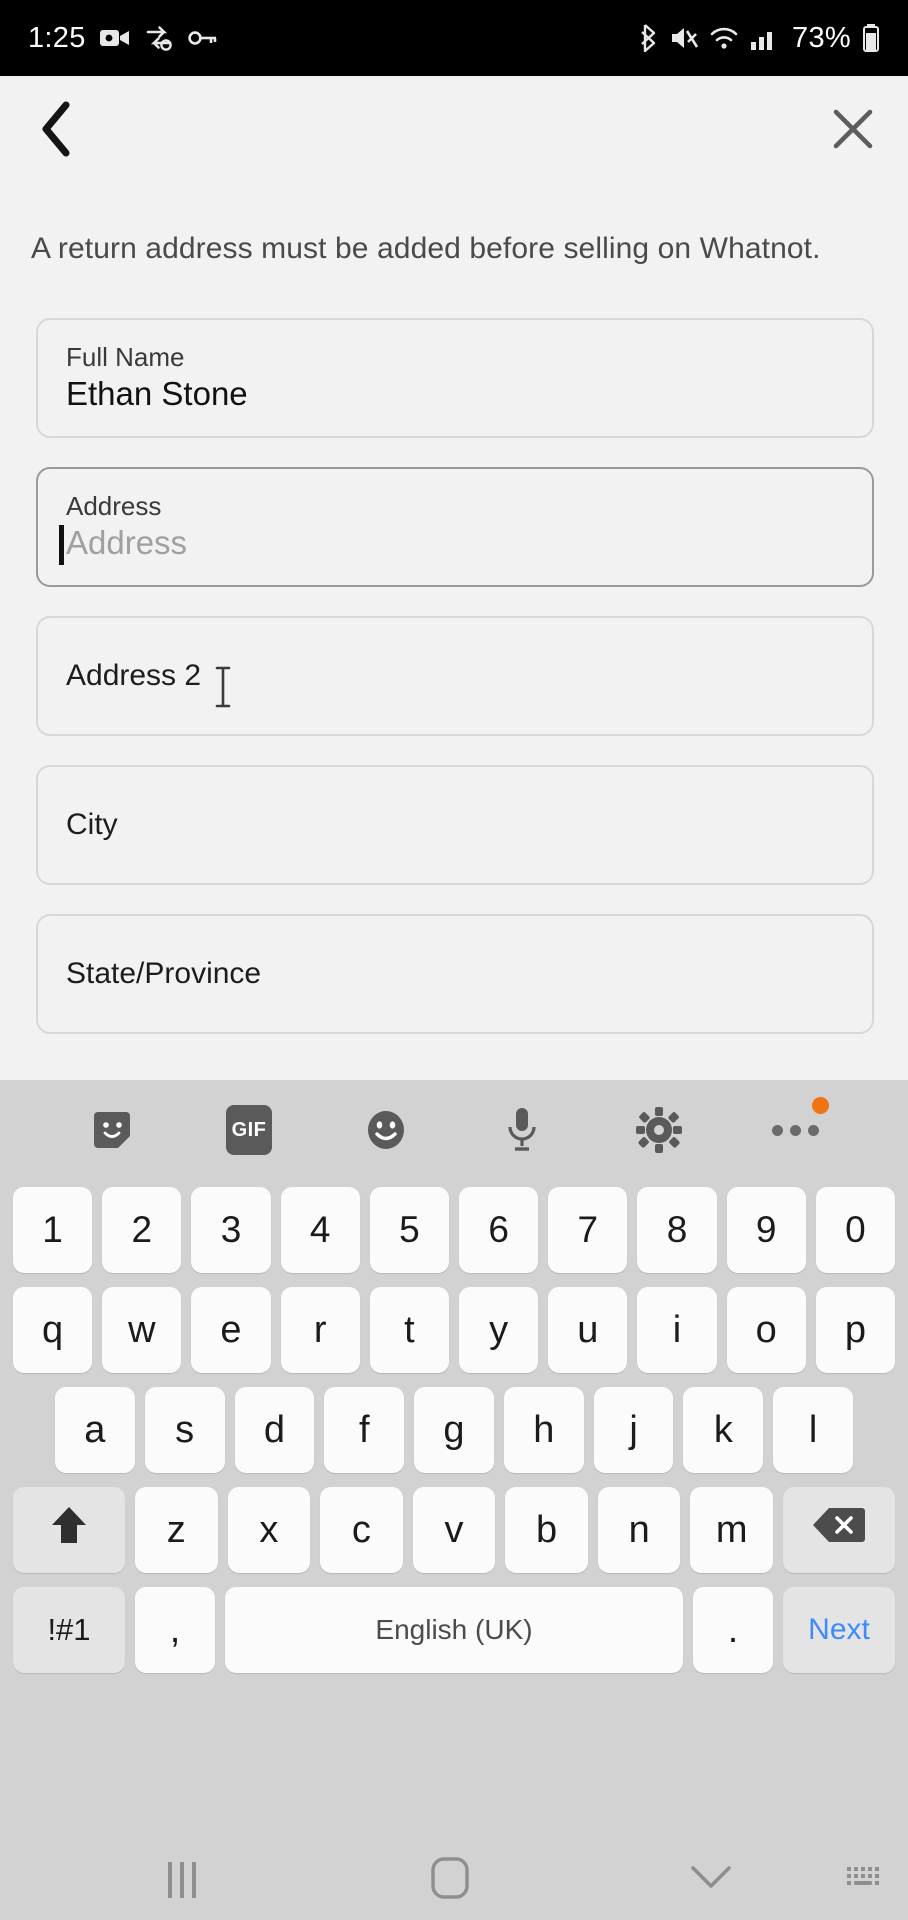 Image resolution: width=908 pixels, height=1920 pixels. I want to click on key-t: t, so click(409, 1330).